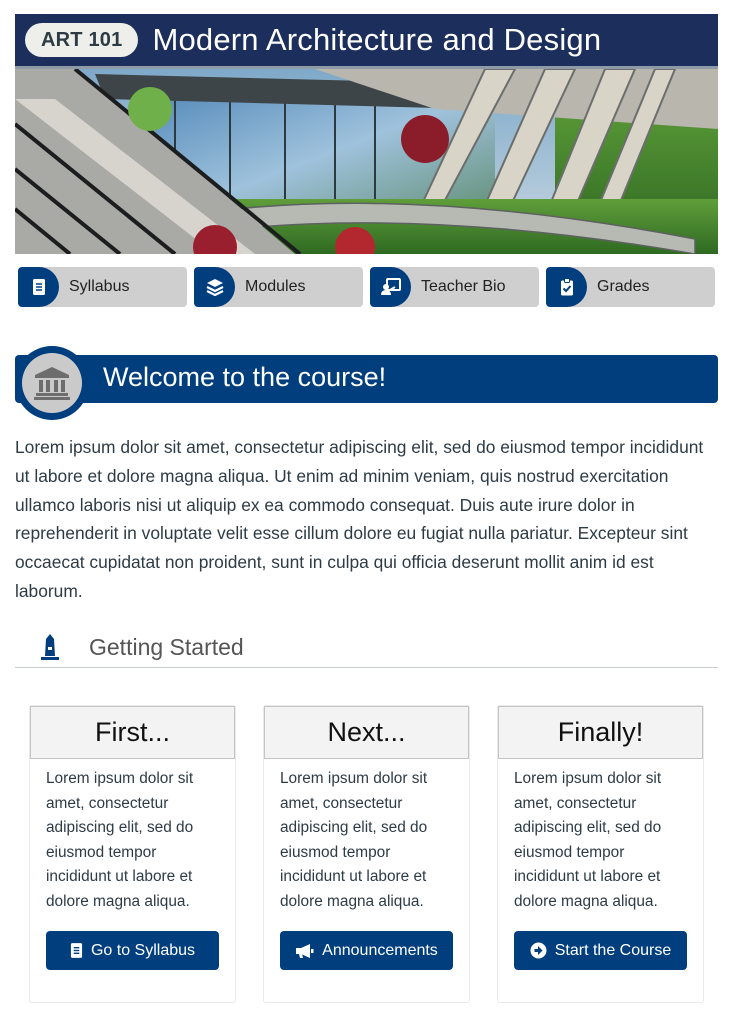  I want to click on button-label: Announcements, so click(380, 950).